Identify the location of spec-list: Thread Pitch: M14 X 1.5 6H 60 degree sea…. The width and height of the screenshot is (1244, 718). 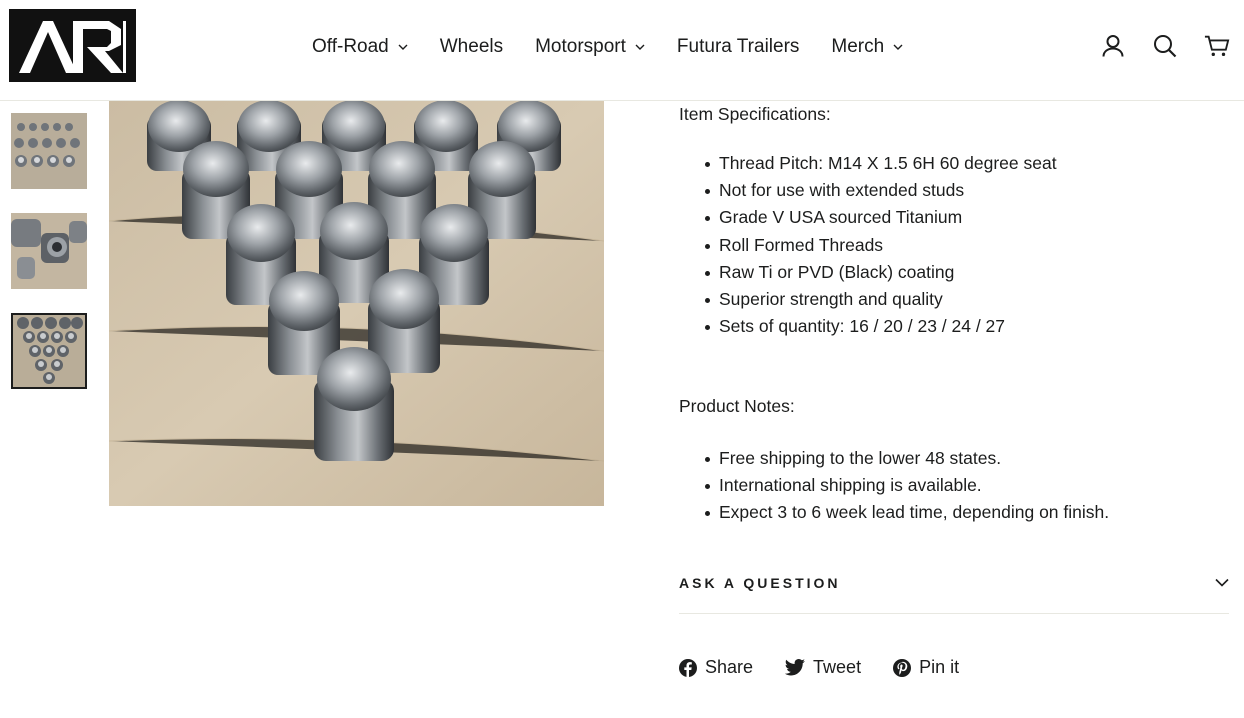
(881, 245).